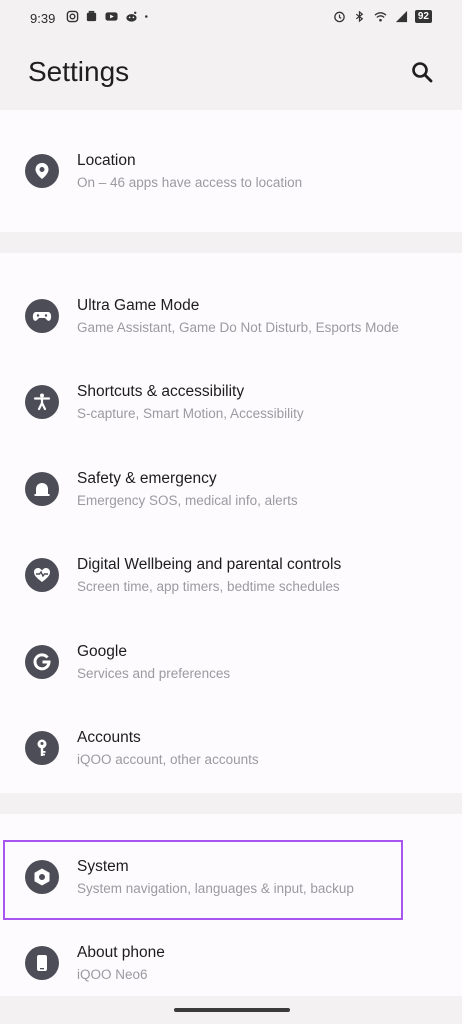  I want to click on settings-item-title: About phone, so click(121, 952).